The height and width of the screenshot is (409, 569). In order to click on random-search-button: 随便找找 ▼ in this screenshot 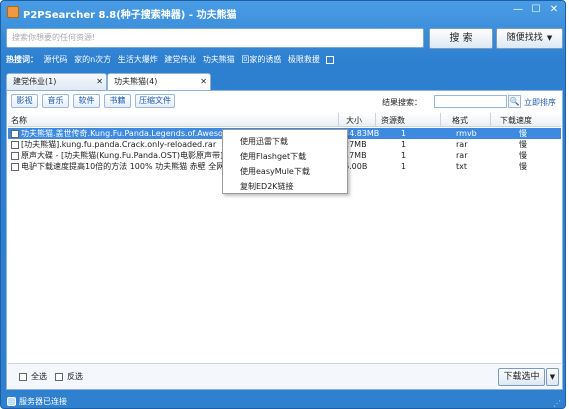, I will do `click(529, 38)`.